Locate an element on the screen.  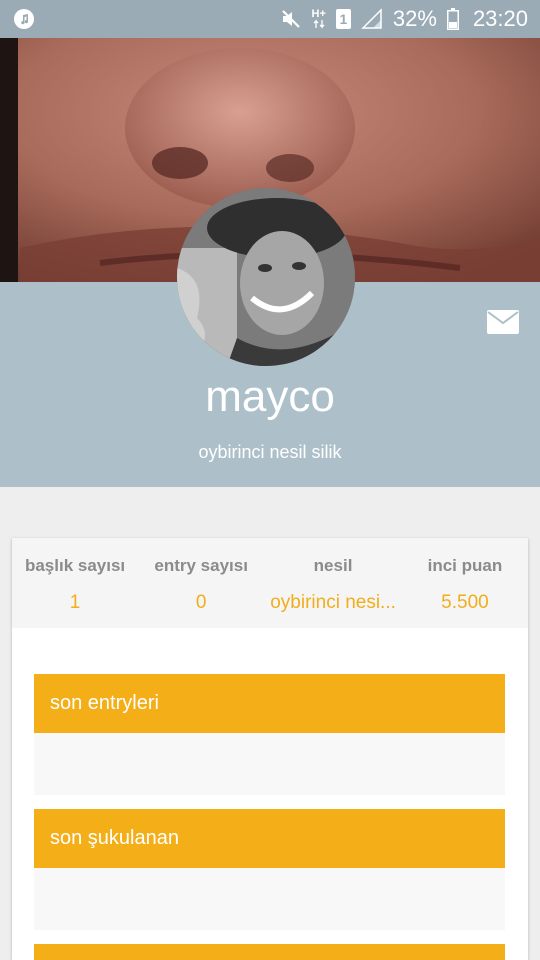
sim-icon: 1 is located at coordinates (343, 19).